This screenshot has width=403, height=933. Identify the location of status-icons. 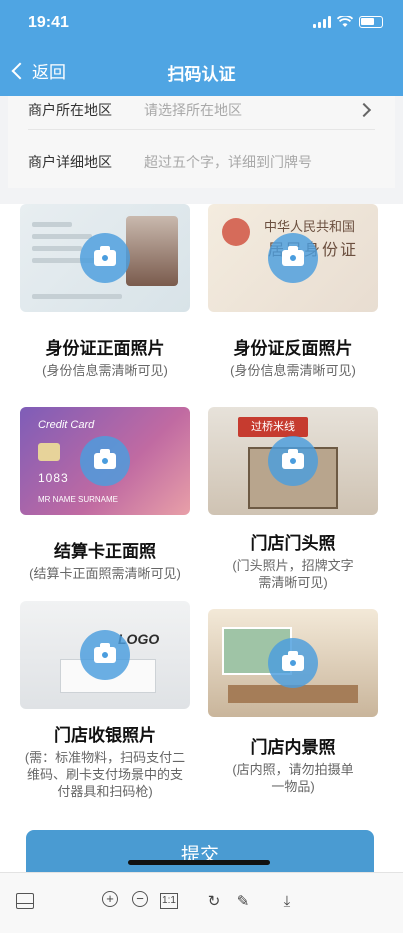
(348, 22).